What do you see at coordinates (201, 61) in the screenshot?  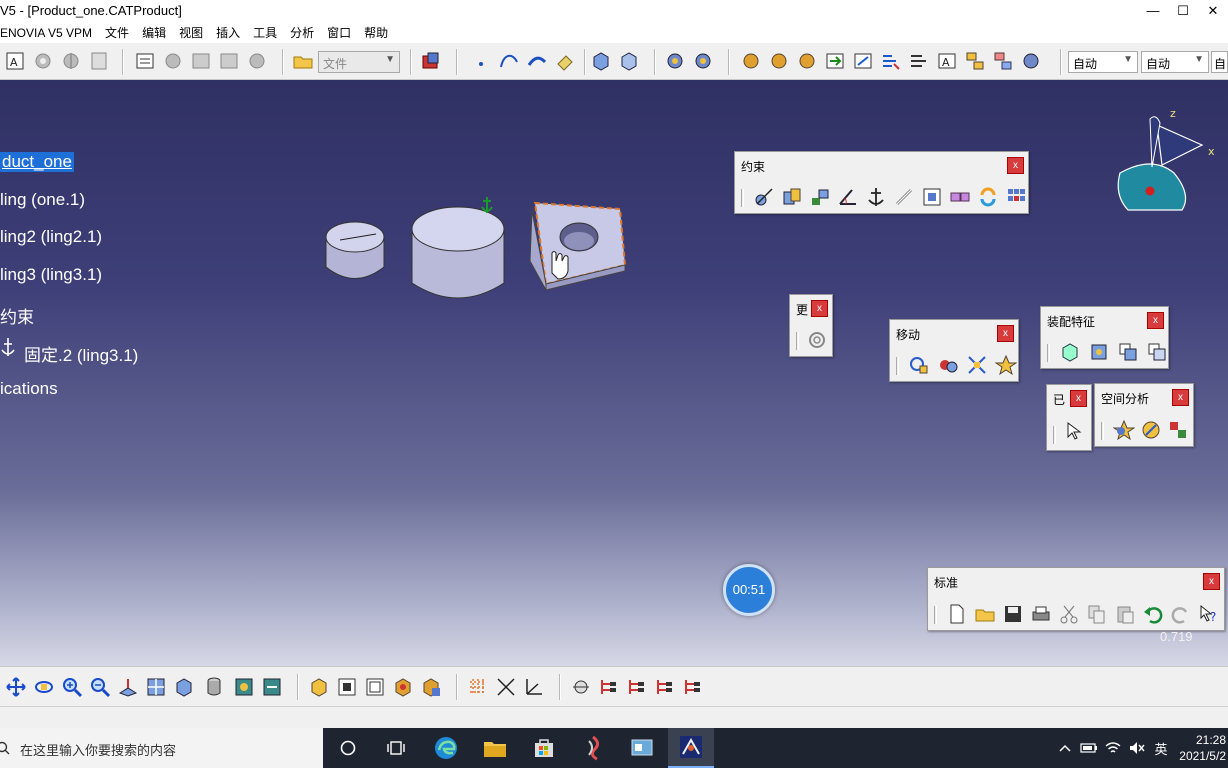 I see `table-grey-icon` at bounding box center [201, 61].